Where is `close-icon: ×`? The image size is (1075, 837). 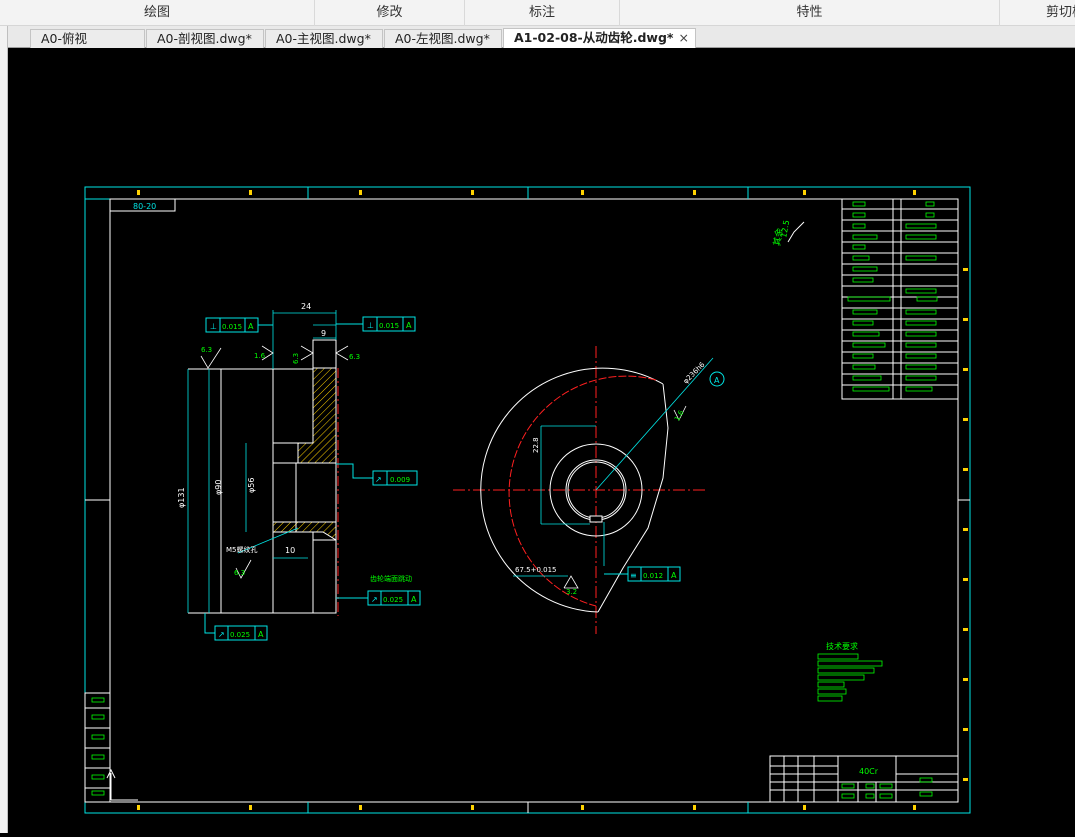 close-icon: × is located at coordinates (684, 38).